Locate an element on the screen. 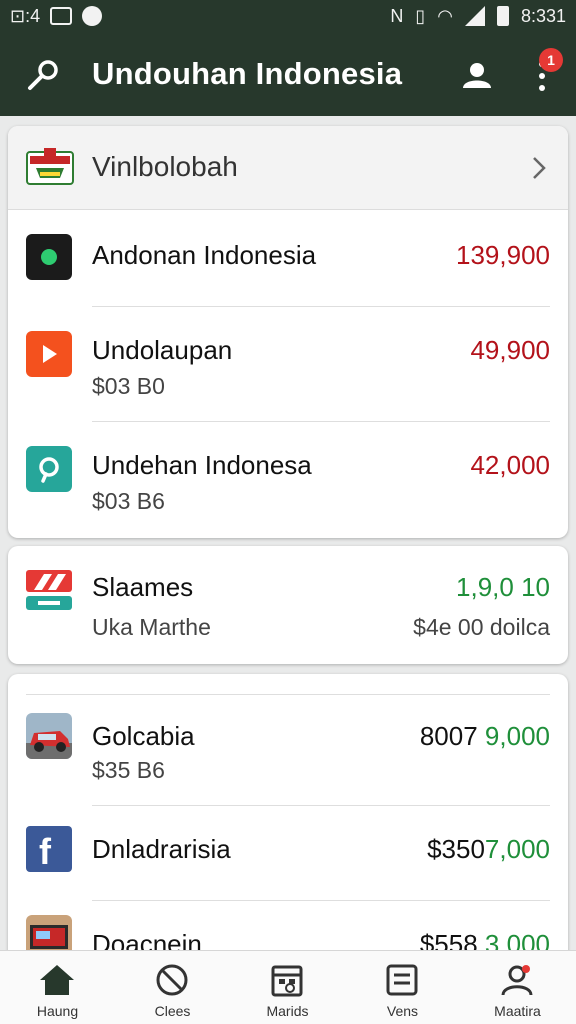 This screenshot has height=1024, width=576. nav-label: Marids is located at coordinates (287, 1011).